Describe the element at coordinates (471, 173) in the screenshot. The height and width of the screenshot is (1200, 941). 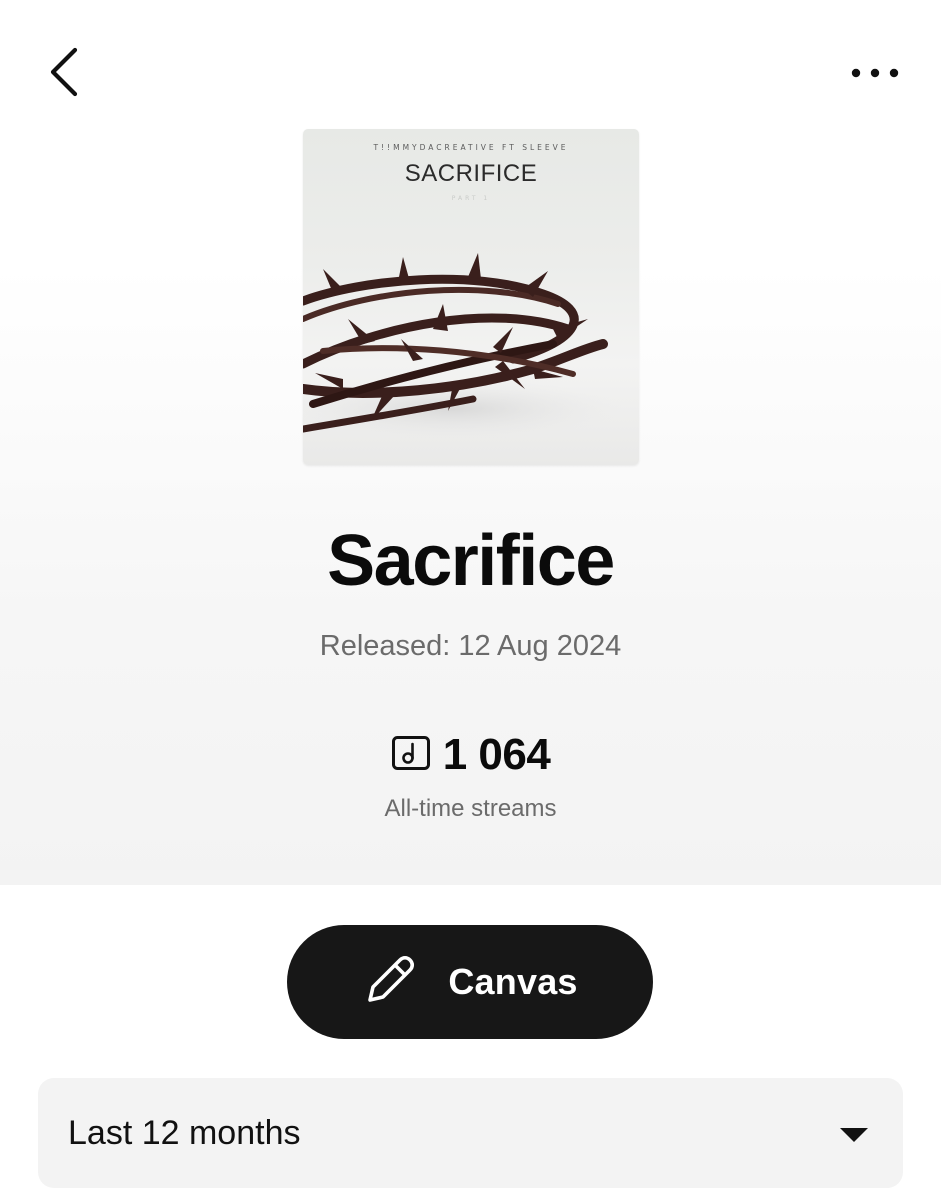
I see `cover-title-text: SACRIFICE` at that location.